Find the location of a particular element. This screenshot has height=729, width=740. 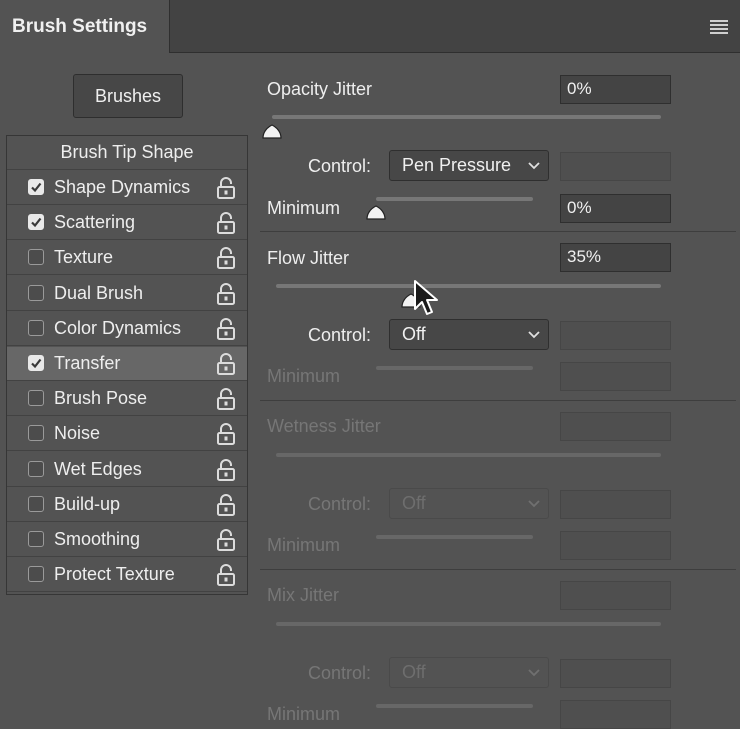

sidebar-item-scattering: Scattering is located at coordinates (127, 223).